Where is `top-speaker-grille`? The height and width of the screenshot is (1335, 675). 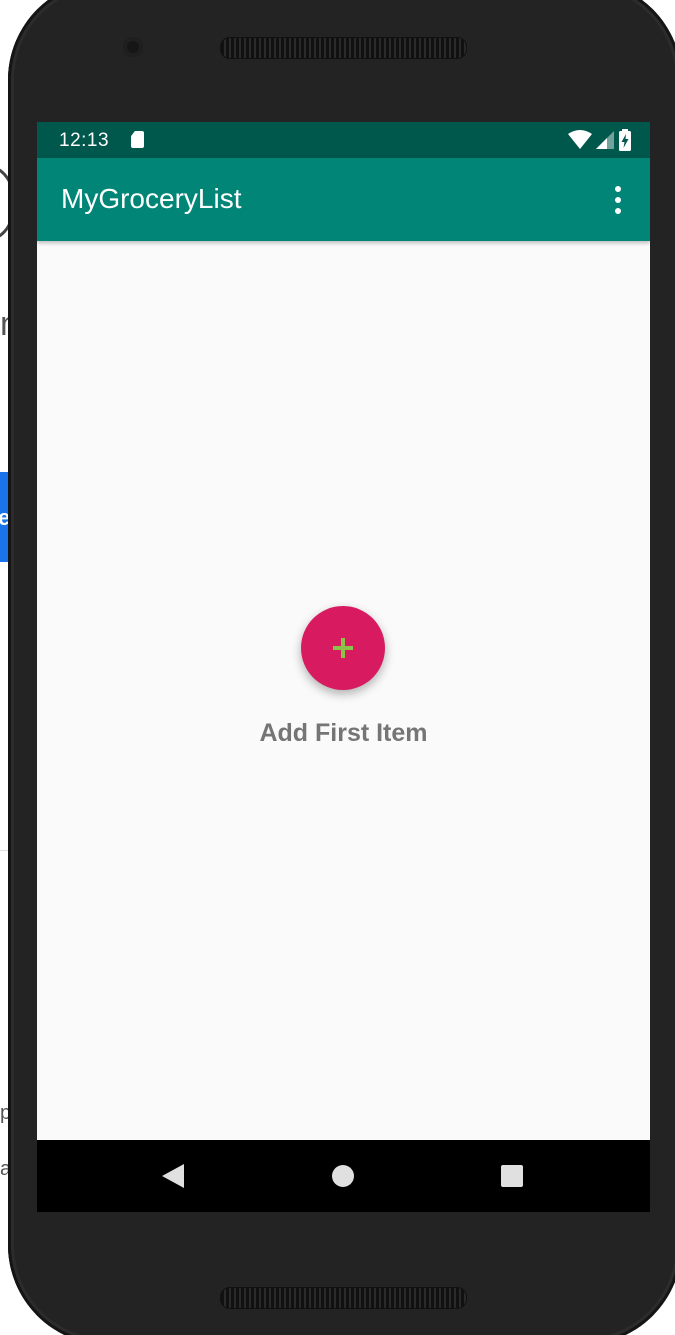 top-speaker-grille is located at coordinates (343, 48).